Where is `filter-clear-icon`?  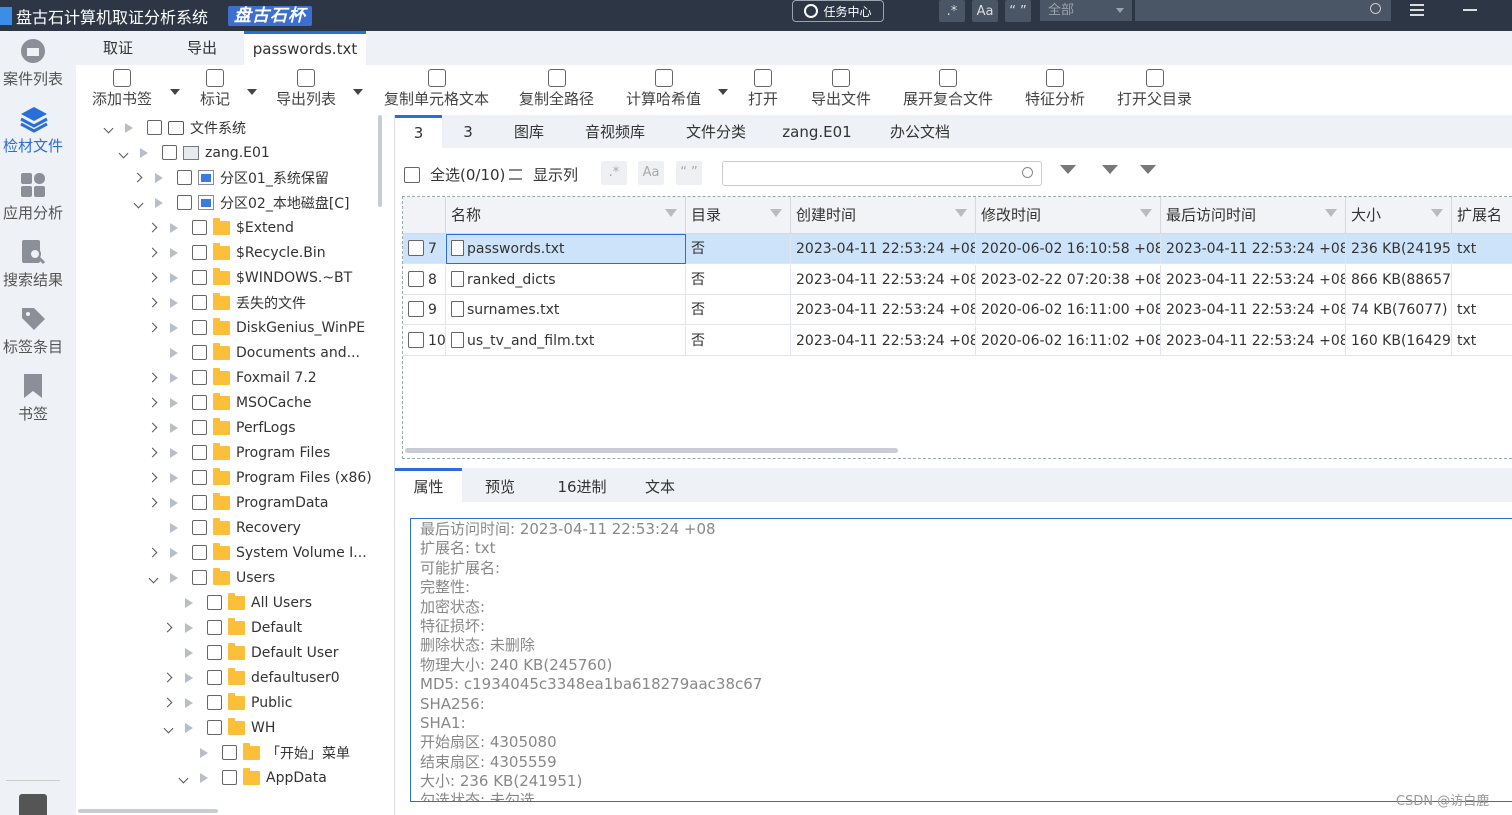 filter-clear-icon is located at coordinates (1110, 169).